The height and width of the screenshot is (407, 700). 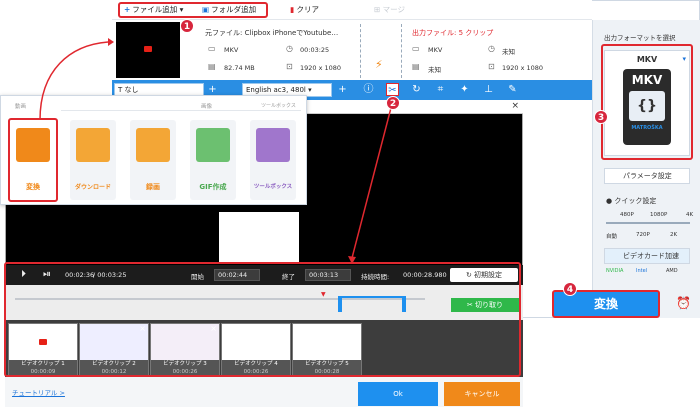 I want to click on record-card: 録画, so click(x=153, y=160).